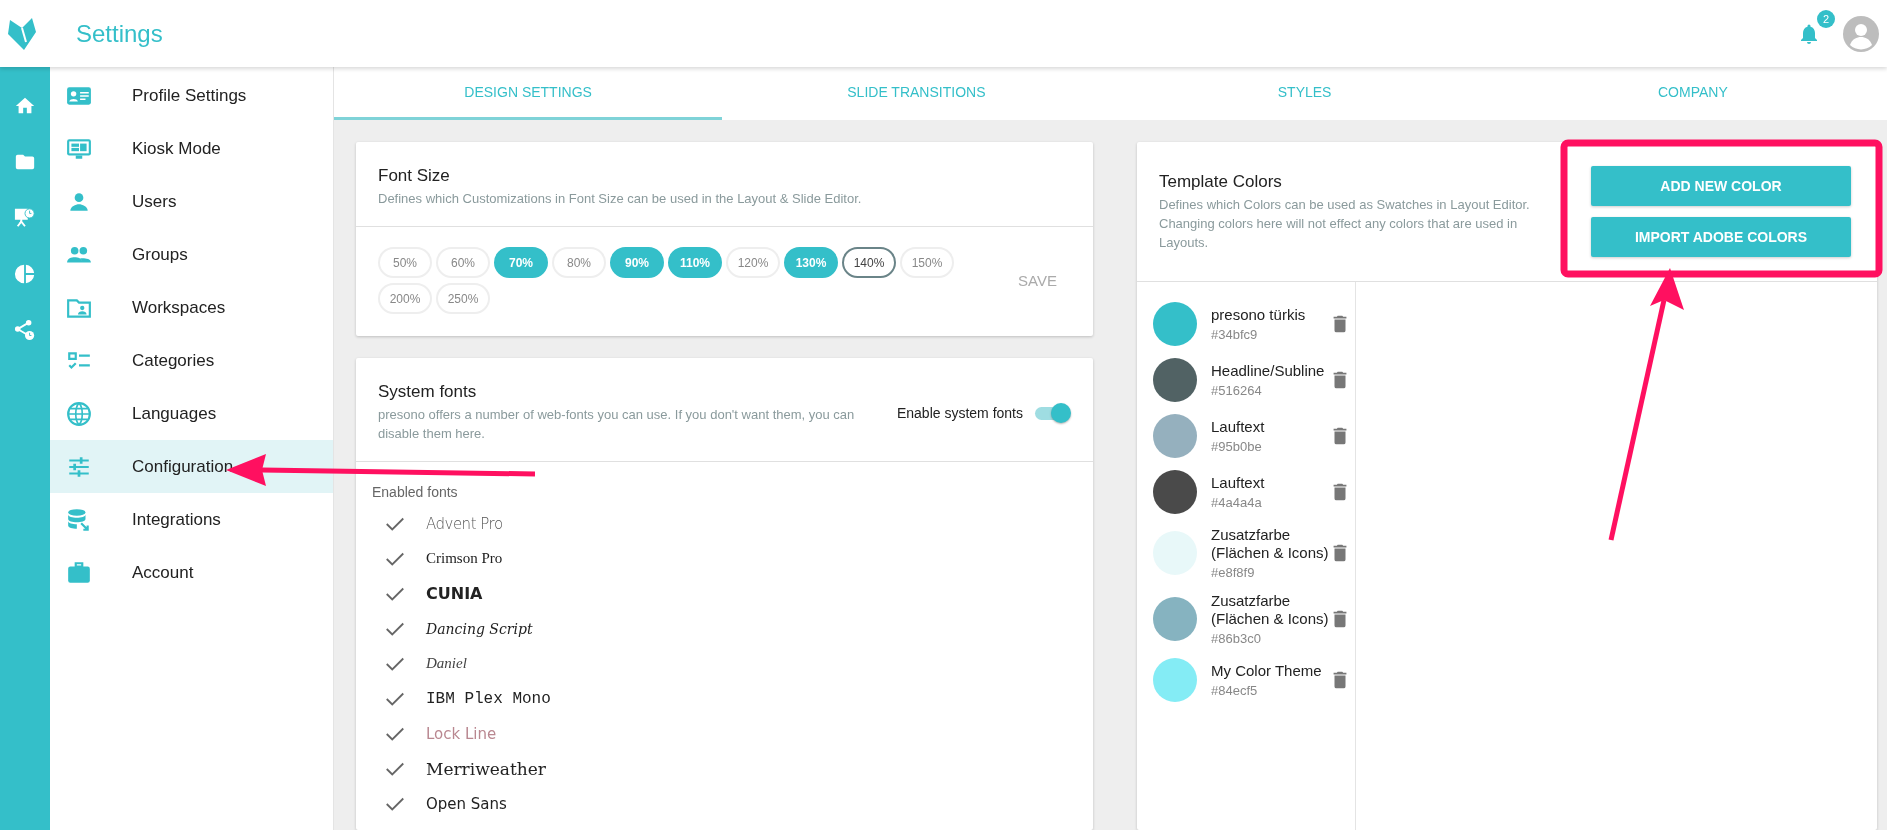  I want to click on font-name: Dancing Script, so click(479, 628).